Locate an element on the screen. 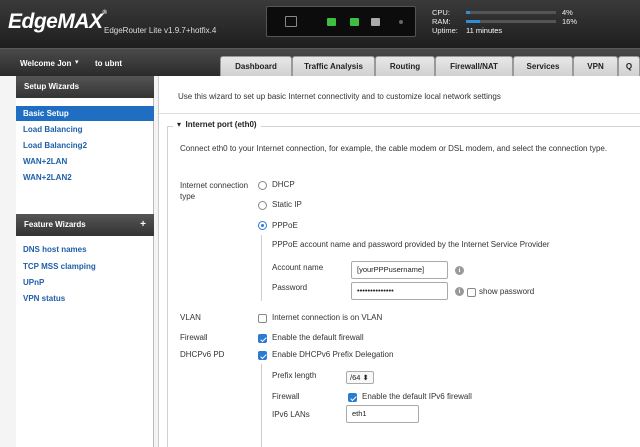 Image resolution: width=640 pixels, height=447 pixels. static-ip-label: Static IP is located at coordinates (287, 204).